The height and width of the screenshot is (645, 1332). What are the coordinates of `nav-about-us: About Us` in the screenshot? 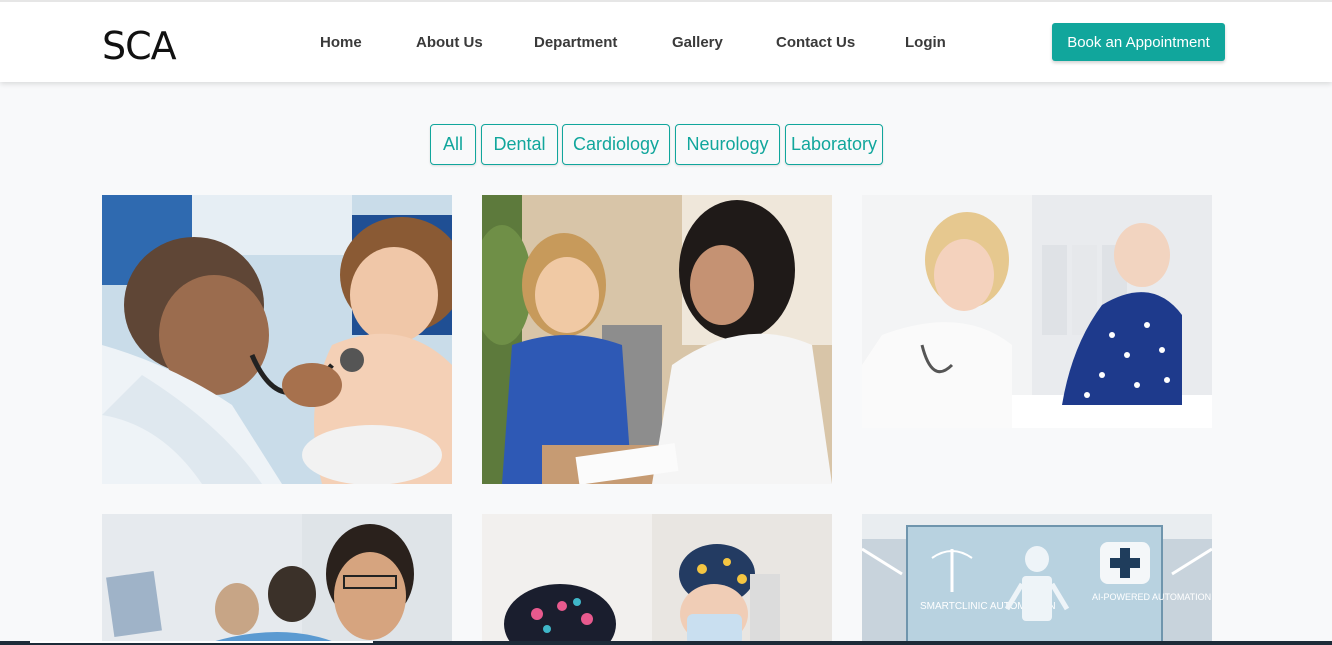 It's located at (449, 42).